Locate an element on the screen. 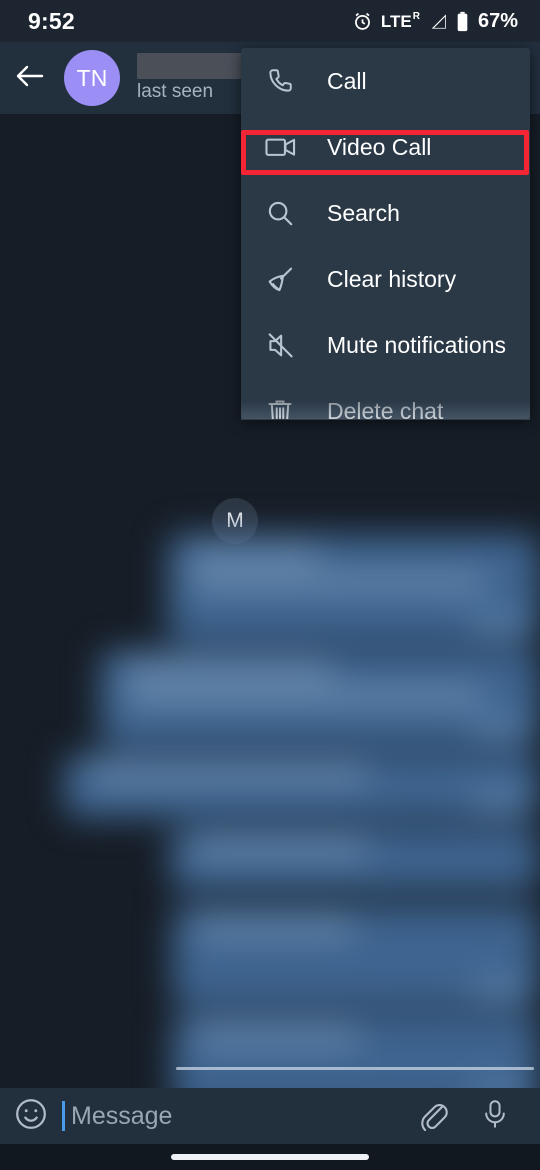  battery-icon is located at coordinates (462, 21).